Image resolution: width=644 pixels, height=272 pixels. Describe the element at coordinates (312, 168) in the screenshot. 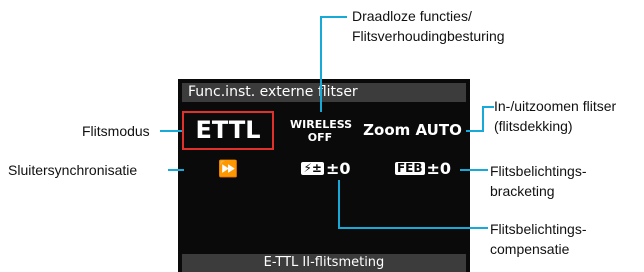

I see `flash-exposure-compensation-icon: ⚡±` at that location.